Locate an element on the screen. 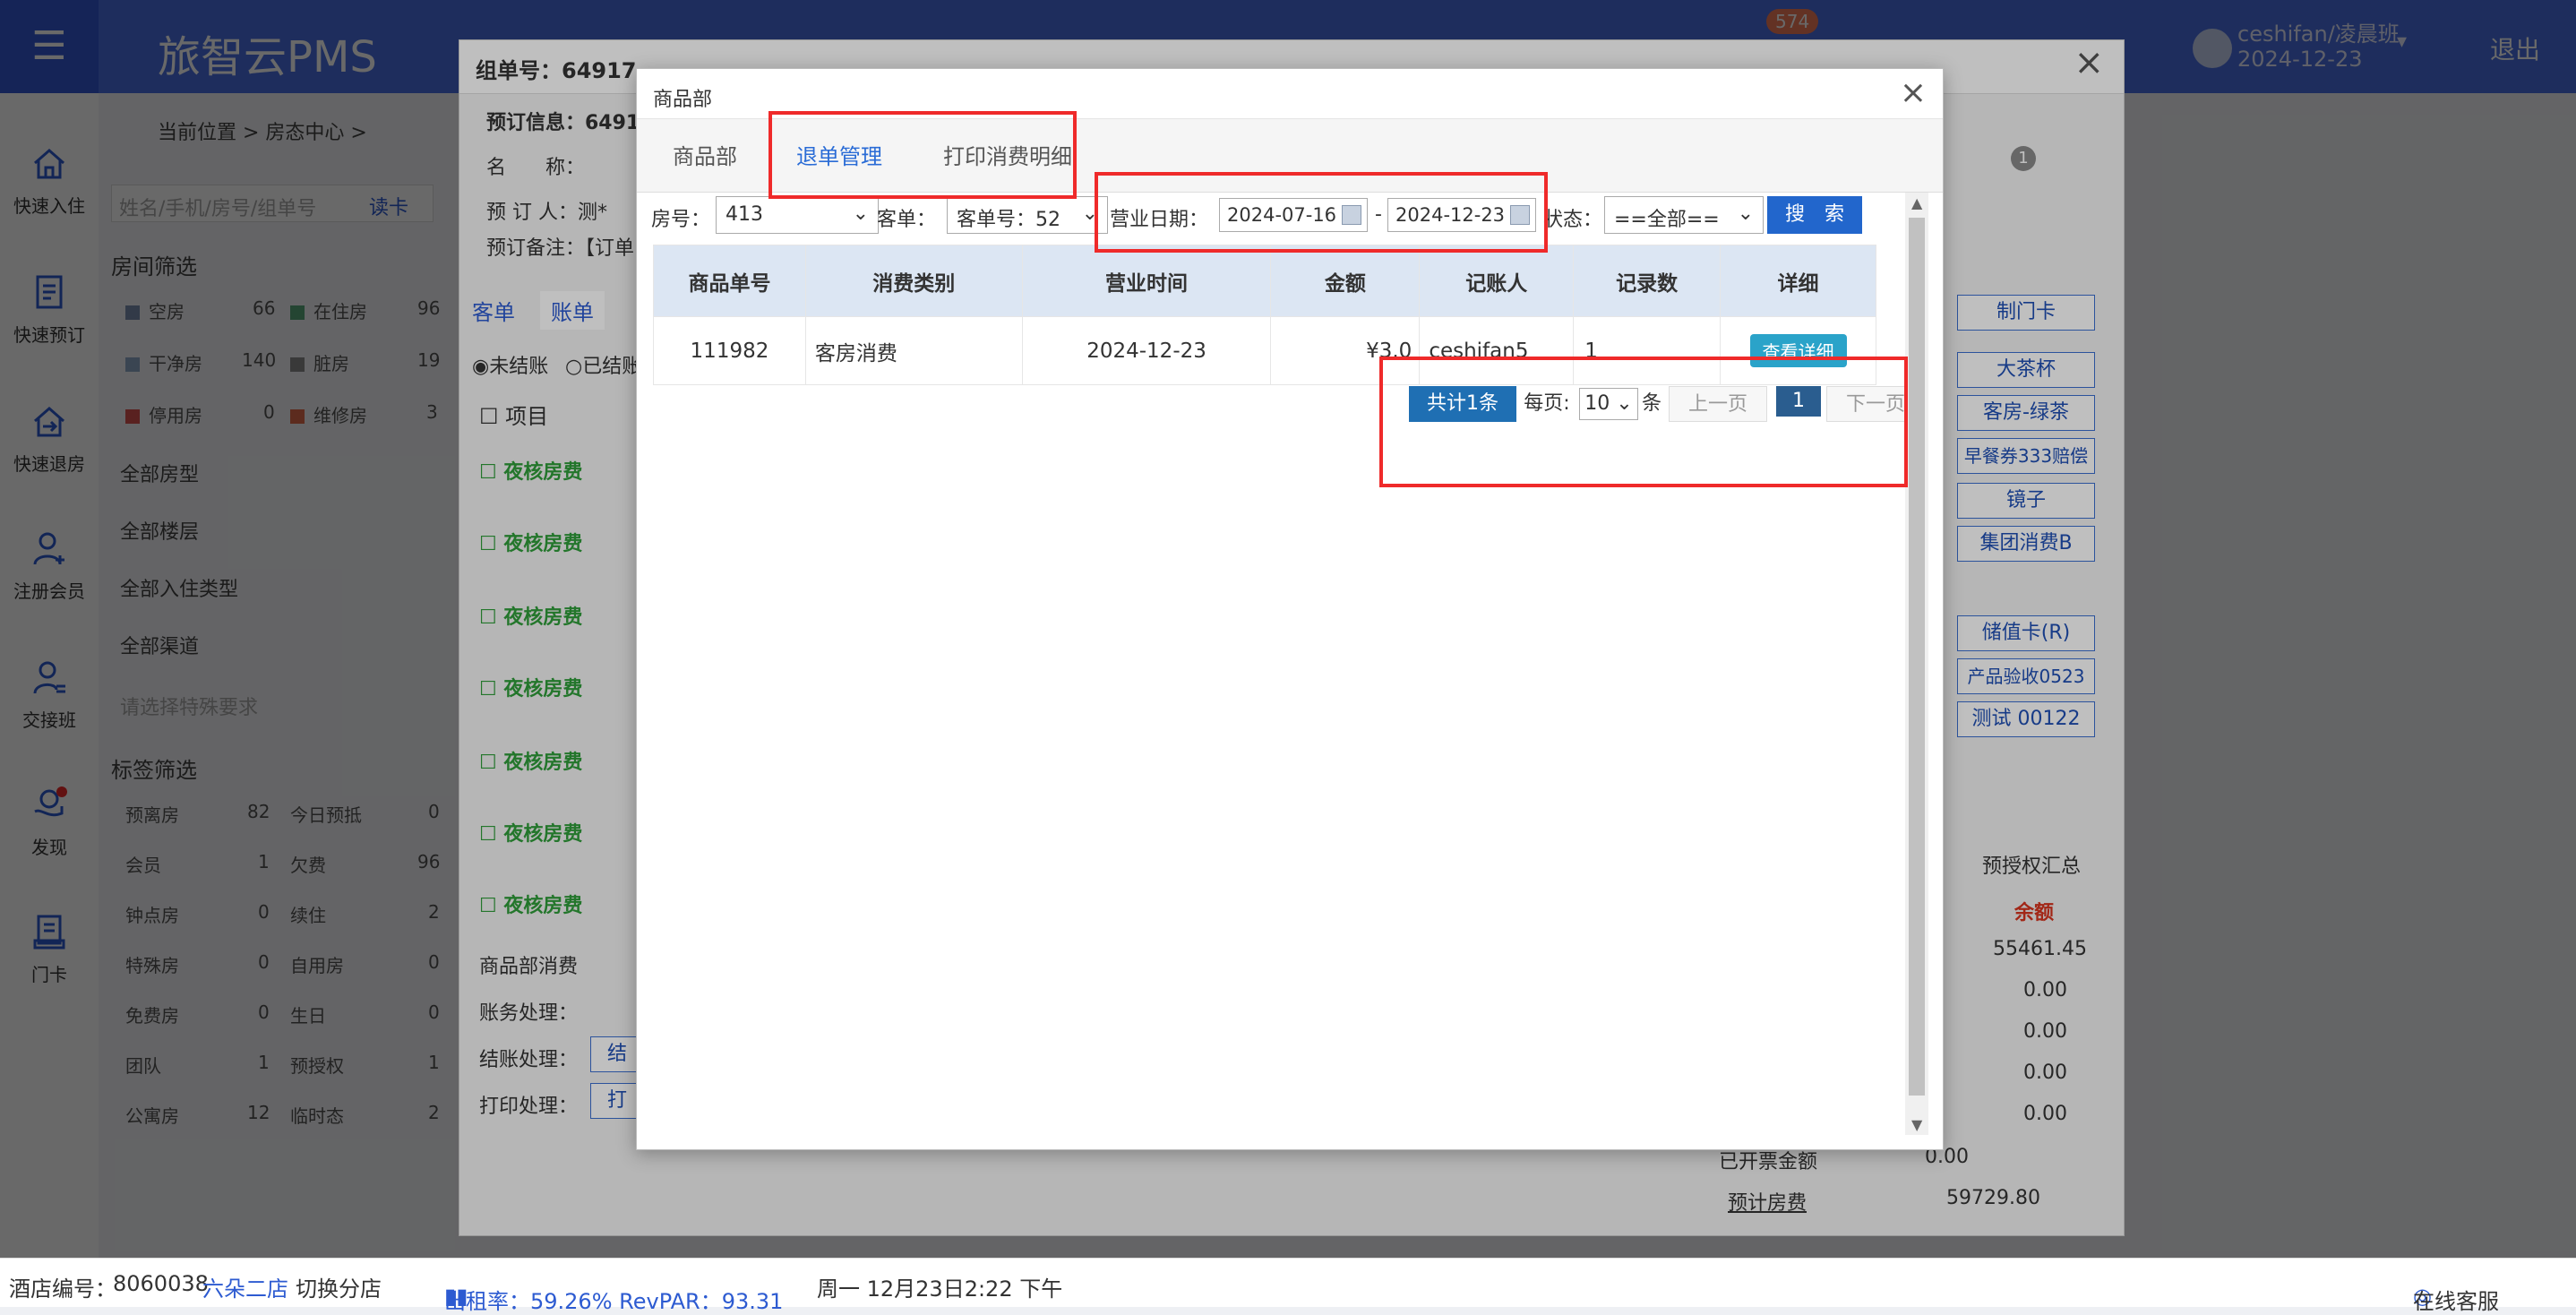  goods-order-no: 111982 is located at coordinates (729, 350).